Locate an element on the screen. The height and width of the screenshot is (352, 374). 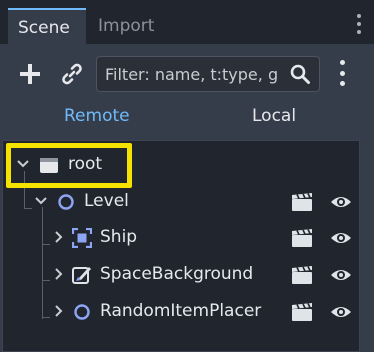
filter-field is located at coordinates (208, 74).